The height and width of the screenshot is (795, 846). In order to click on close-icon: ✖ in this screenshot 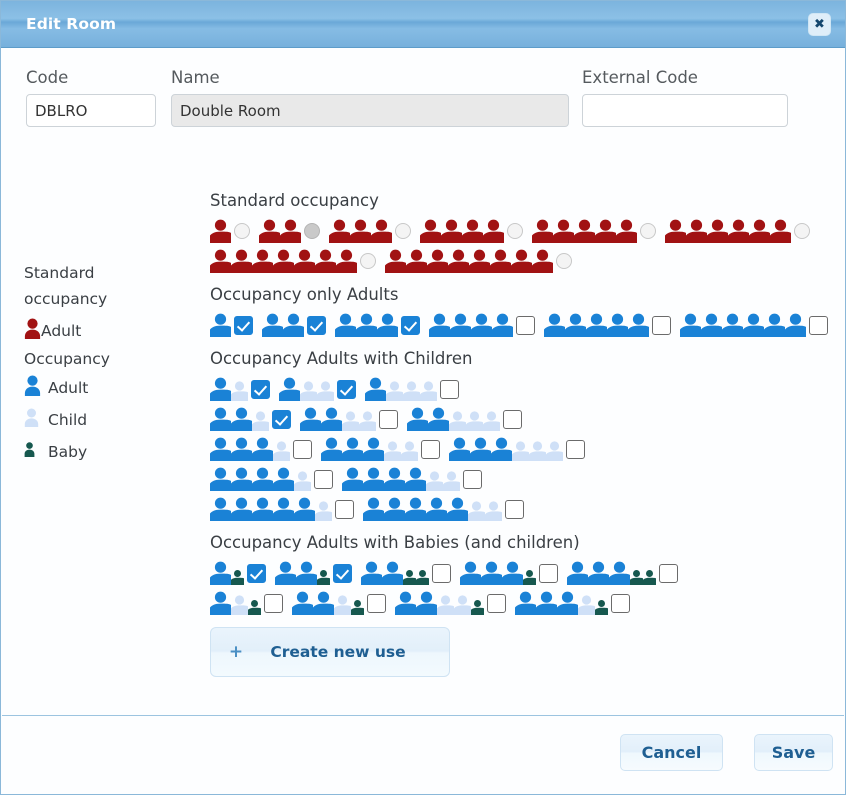, I will do `click(819, 24)`.